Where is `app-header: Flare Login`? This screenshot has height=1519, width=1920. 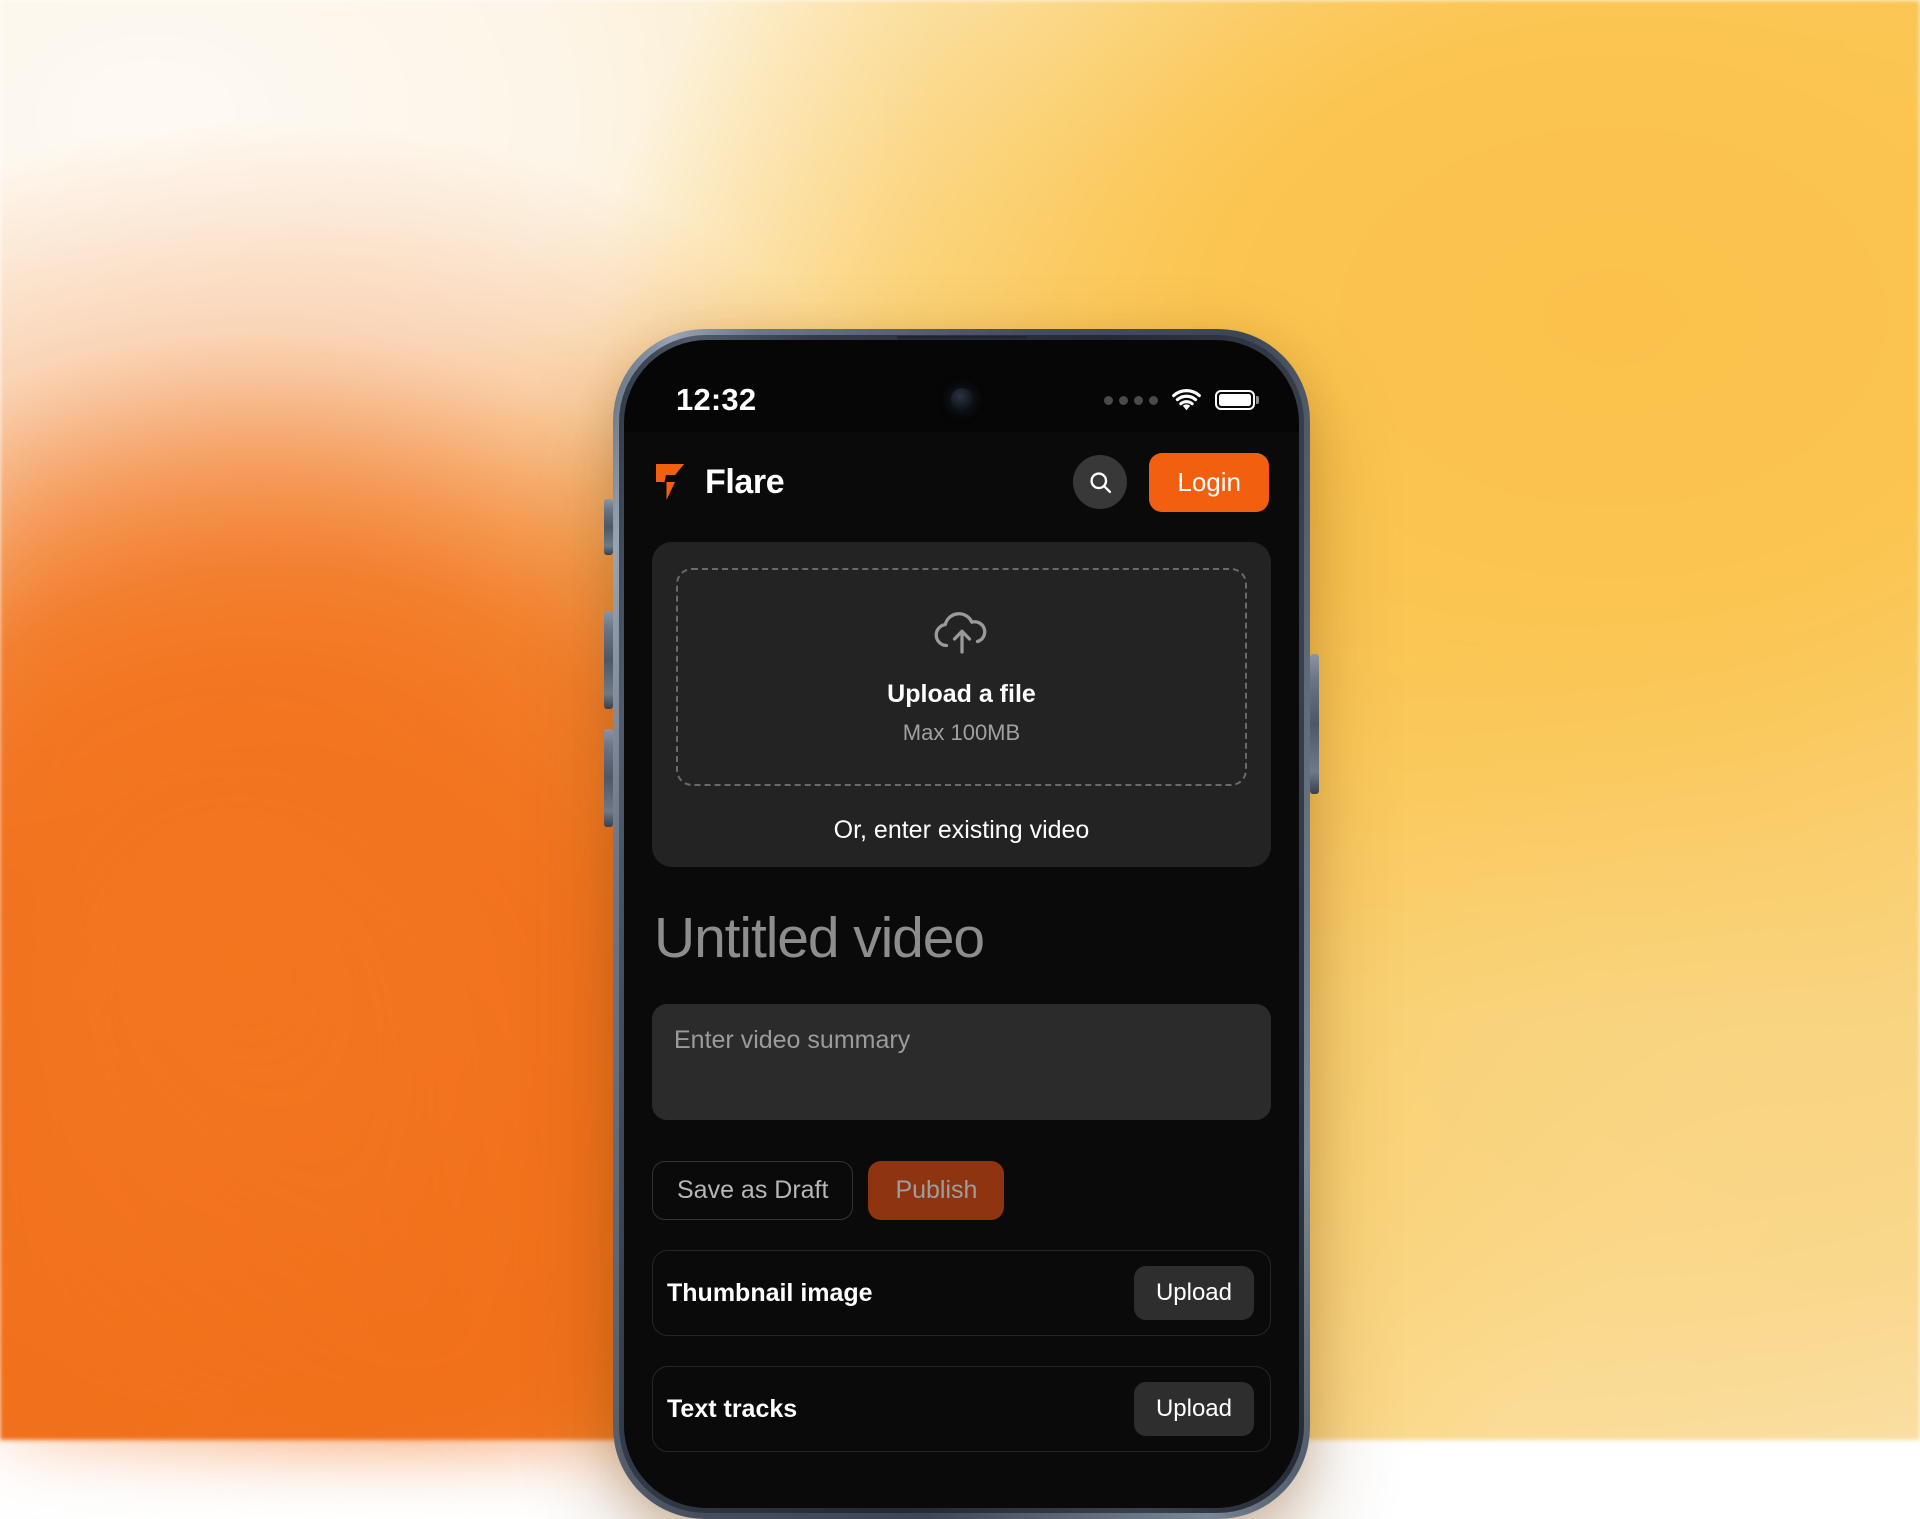 app-header: Flare Login is located at coordinates (961, 482).